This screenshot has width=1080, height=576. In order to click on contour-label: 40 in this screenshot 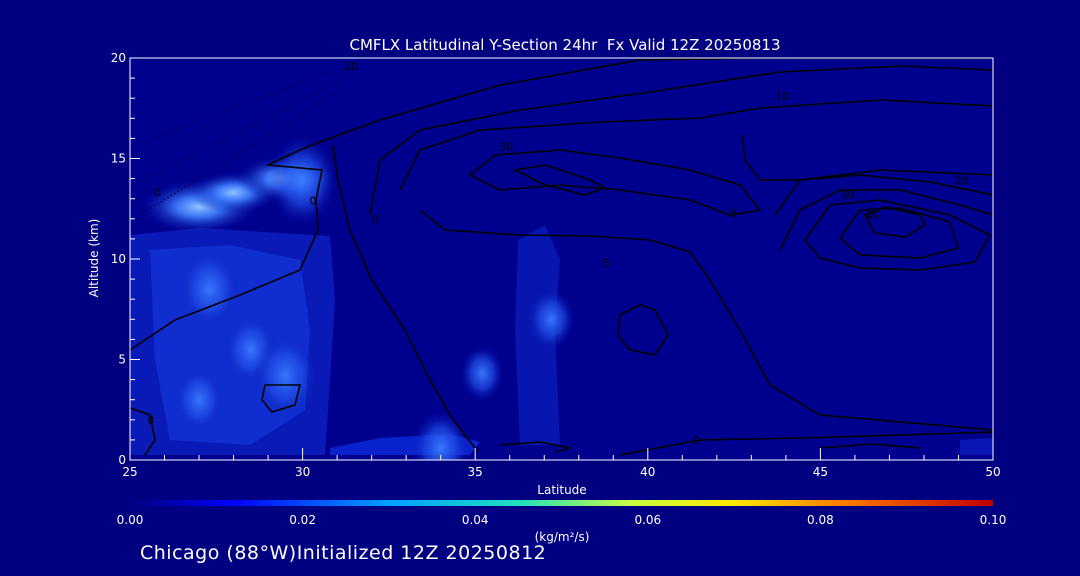, I will do `click(872, 215)`.